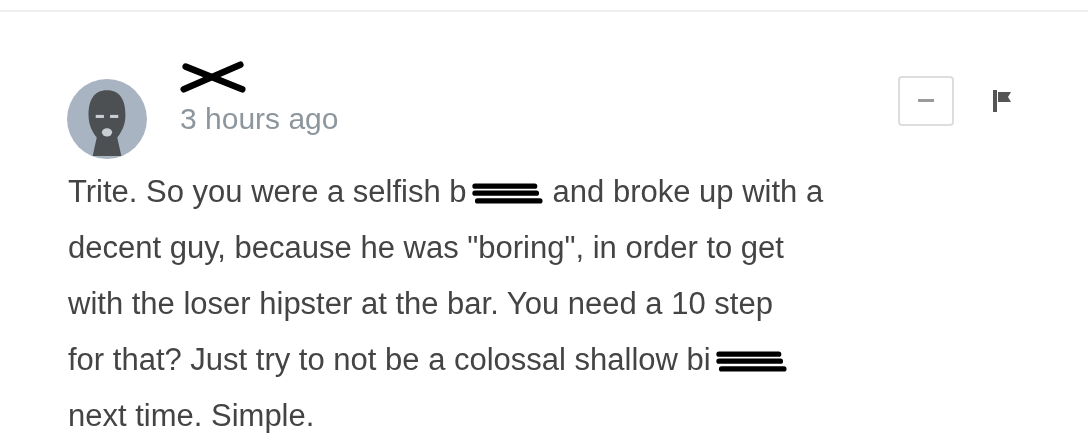 This screenshot has height=447, width=1088. Describe the element at coordinates (1002, 101) in the screenshot. I see `flag-icon` at that location.